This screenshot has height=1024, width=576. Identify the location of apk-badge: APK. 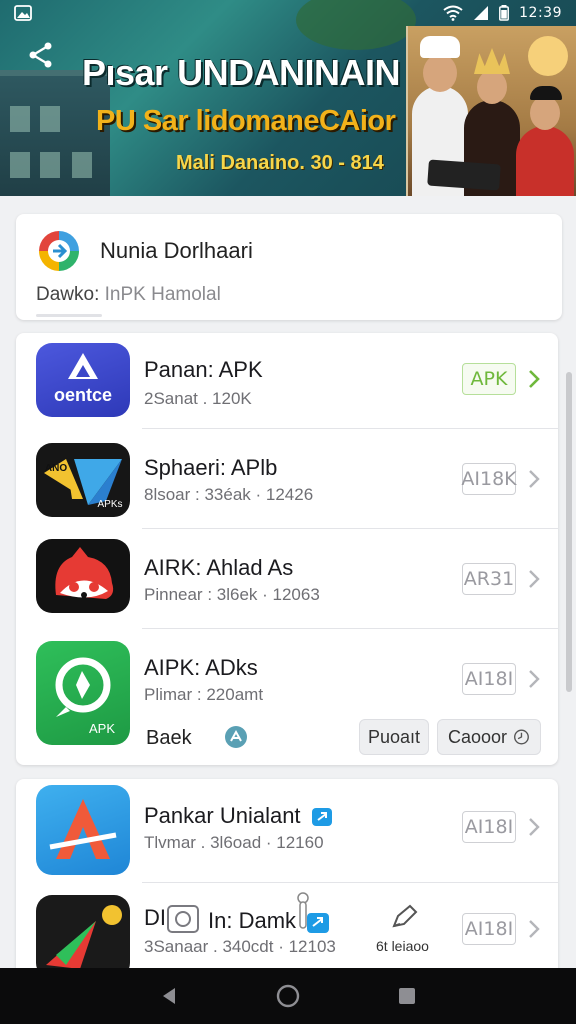
(489, 379).